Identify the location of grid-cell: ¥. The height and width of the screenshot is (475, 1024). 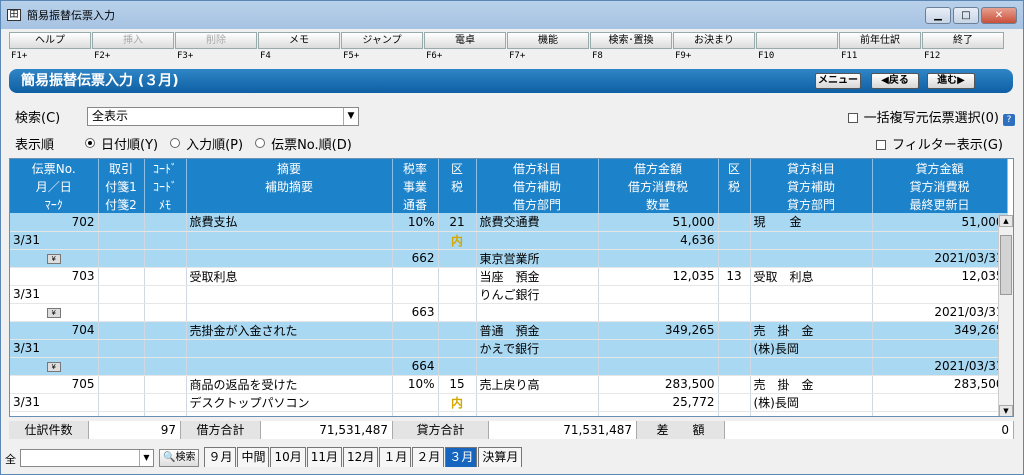
(54, 366).